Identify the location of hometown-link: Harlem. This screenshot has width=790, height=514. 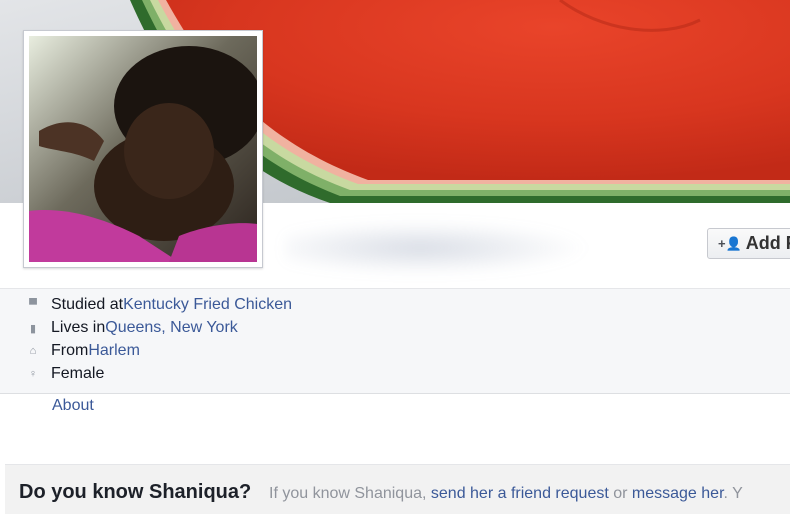
(114, 351).